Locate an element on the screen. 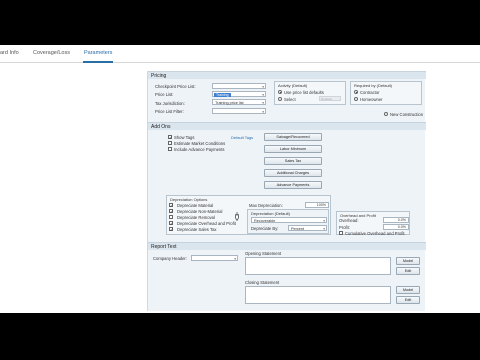 This screenshot has width=480, height=360. homeowner-label: Homeowner is located at coordinates (371, 99).